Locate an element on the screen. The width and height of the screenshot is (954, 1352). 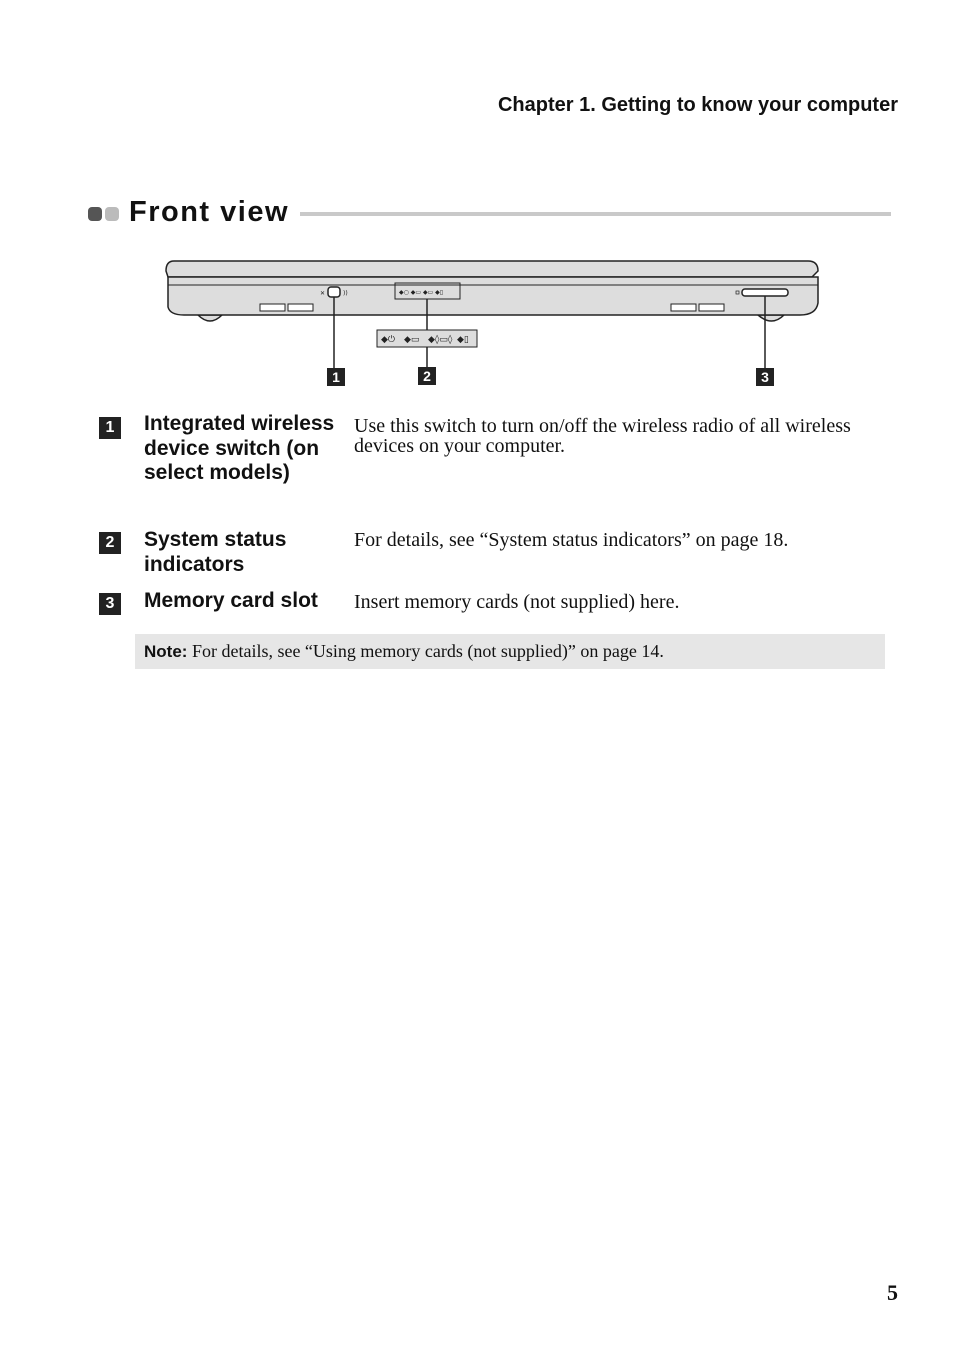
item-description: Insert memory cards (not supplied) here. is located at coordinates (517, 602).